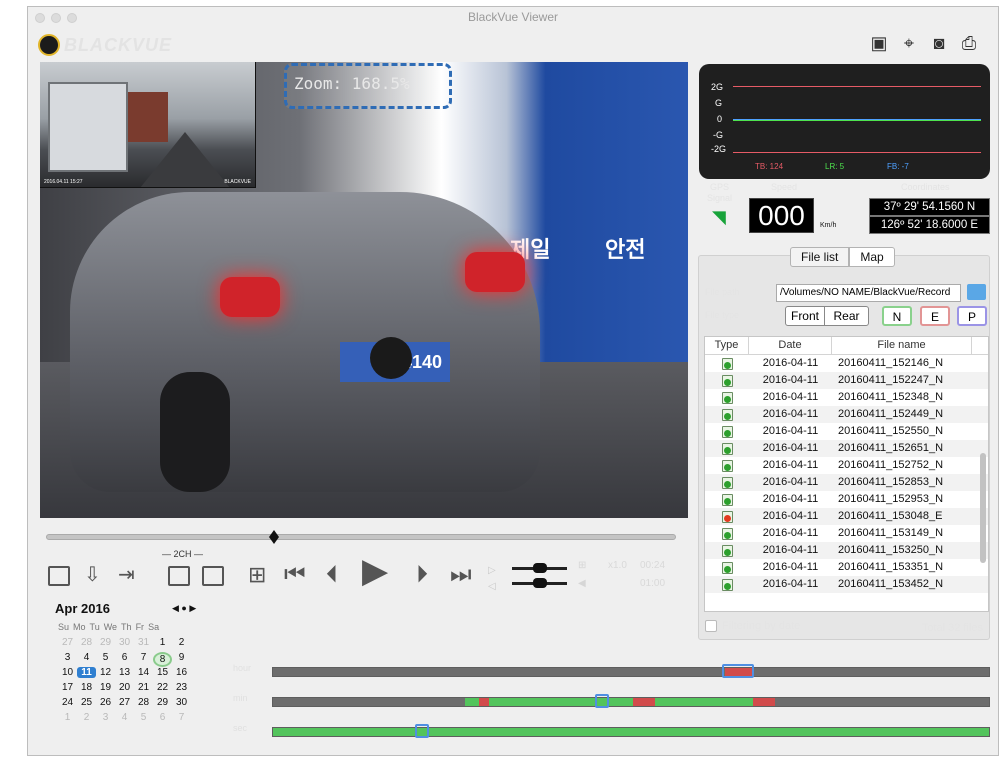  Describe the element at coordinates (105, 702) in the screenshot. I see `calendar-day: 26` at that location.